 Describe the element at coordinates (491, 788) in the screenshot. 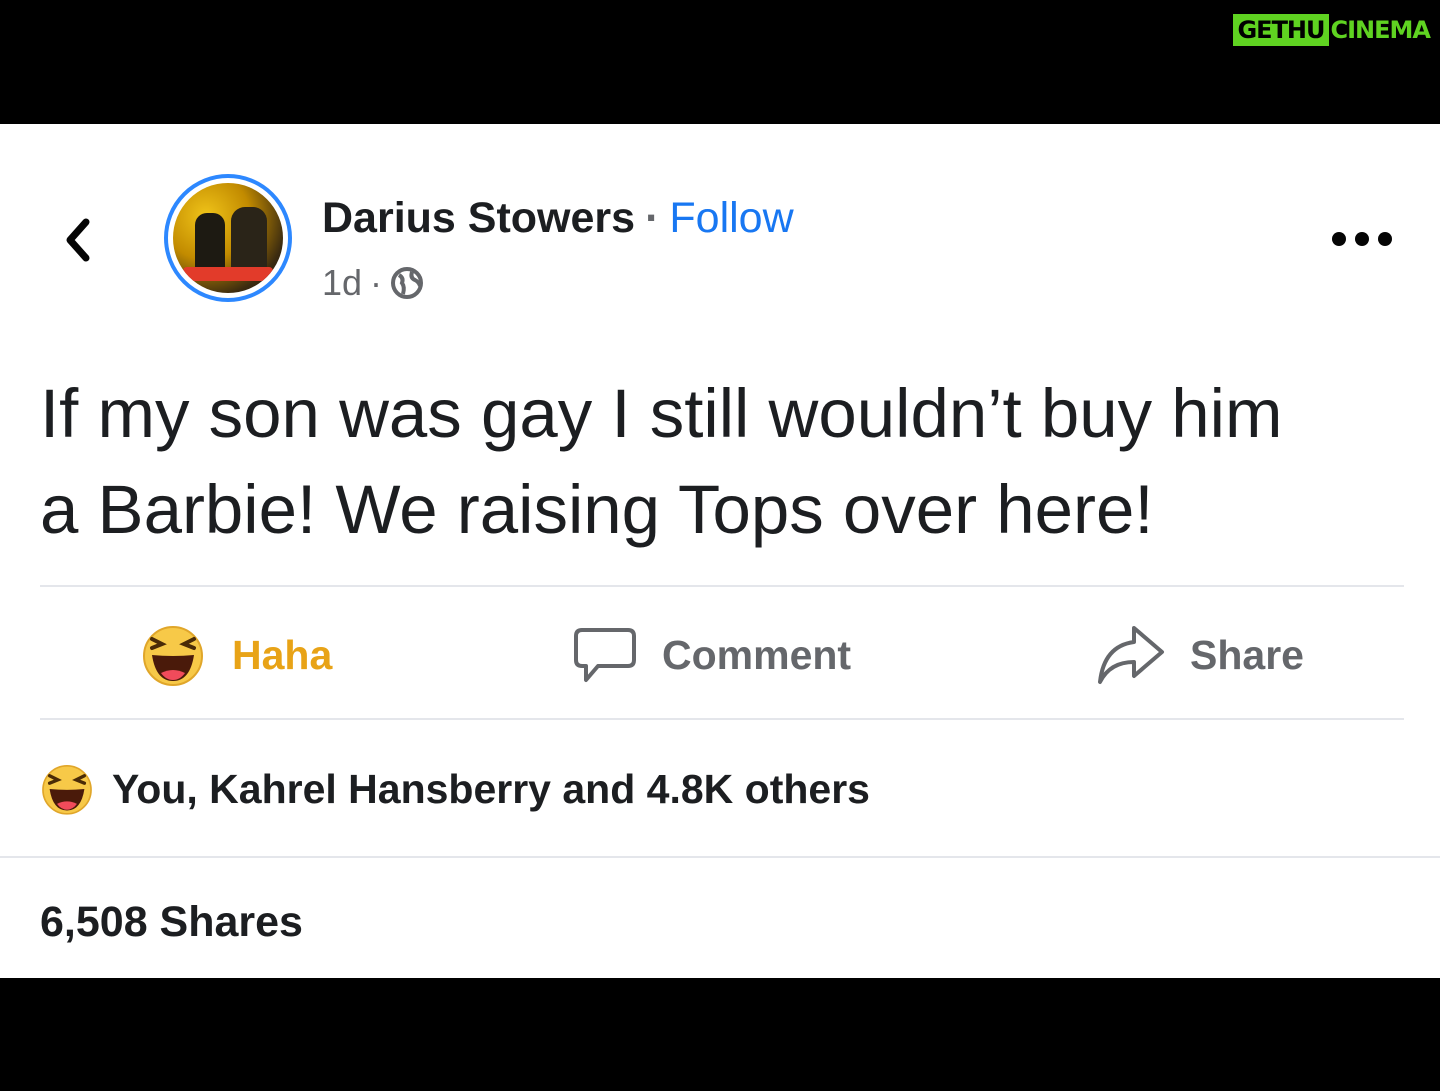

I see `reaction-summary-text: You, Kahrel Hansberry and 4.8K others` at that location.